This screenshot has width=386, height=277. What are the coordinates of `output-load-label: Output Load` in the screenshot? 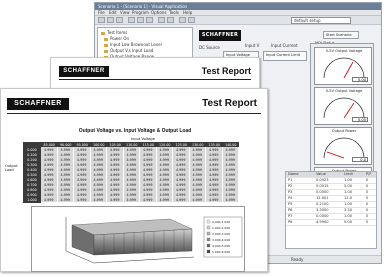 It's located at (11, 168).